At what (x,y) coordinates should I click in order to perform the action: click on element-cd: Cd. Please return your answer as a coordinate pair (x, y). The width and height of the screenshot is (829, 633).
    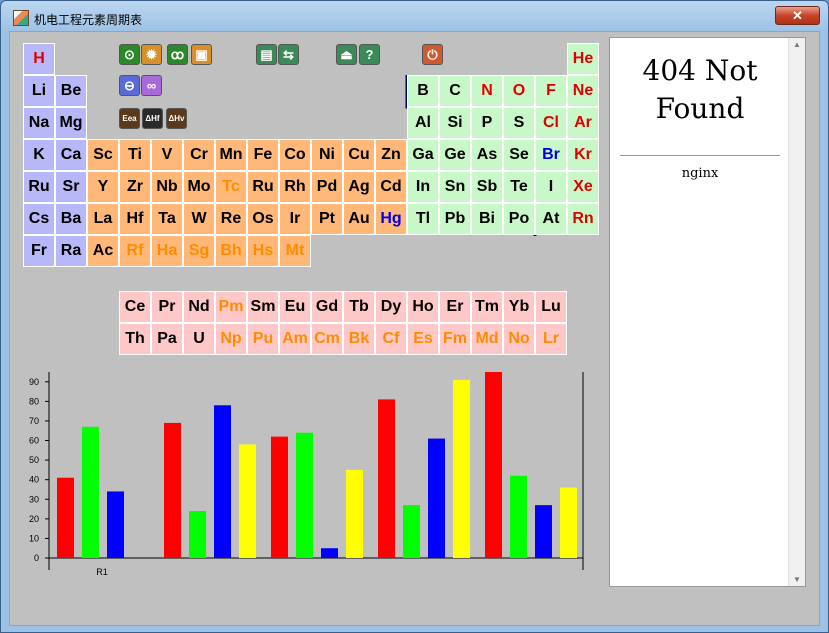
    Looking at the image, I should click on (391, 187).